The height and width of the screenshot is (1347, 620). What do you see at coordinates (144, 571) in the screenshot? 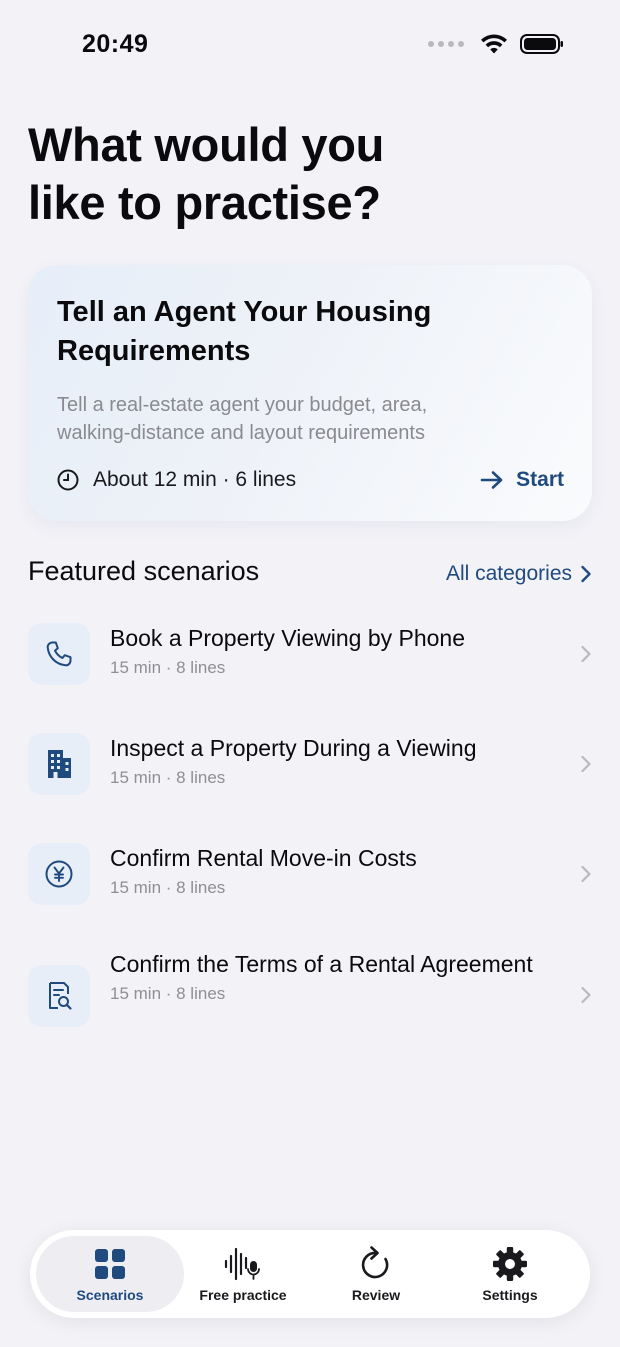
I see `section-title: Featured scenarios` at bounding box center [144, 571].